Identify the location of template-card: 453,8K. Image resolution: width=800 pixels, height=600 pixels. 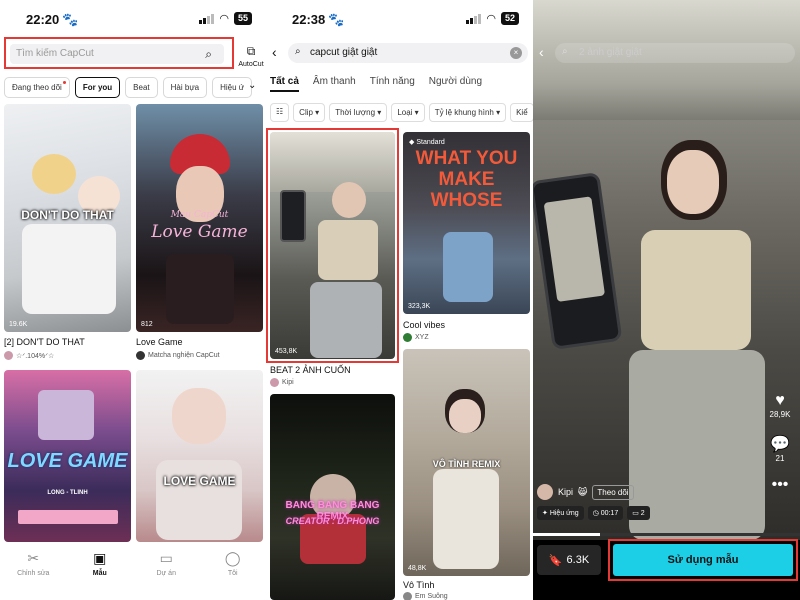
(332, 245).